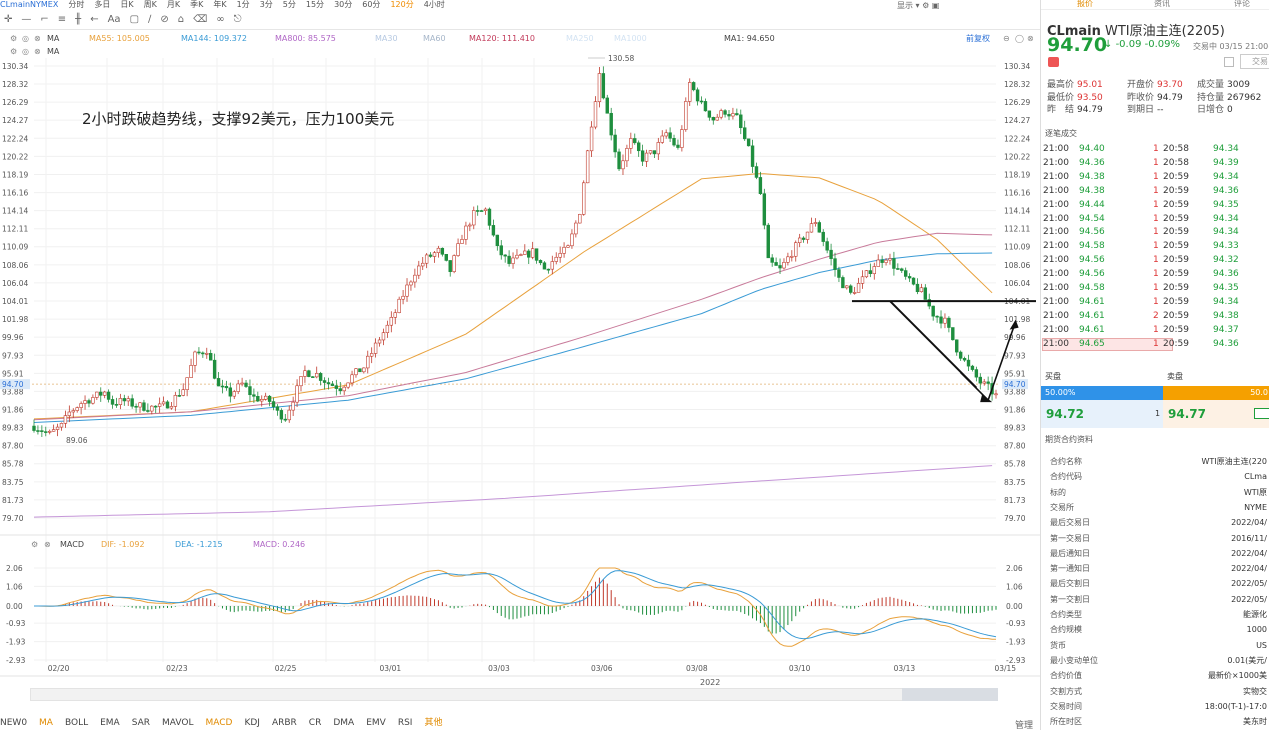  I want to click on tab-quote: 报价, so click(1085, 4).